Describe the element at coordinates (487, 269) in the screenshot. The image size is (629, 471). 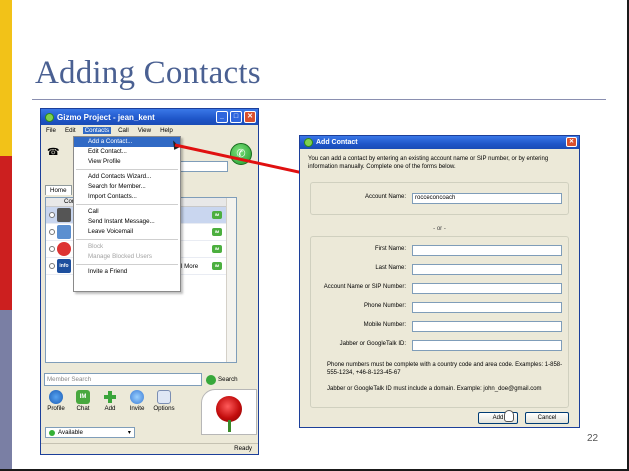
I see `last-name-field` at that location.